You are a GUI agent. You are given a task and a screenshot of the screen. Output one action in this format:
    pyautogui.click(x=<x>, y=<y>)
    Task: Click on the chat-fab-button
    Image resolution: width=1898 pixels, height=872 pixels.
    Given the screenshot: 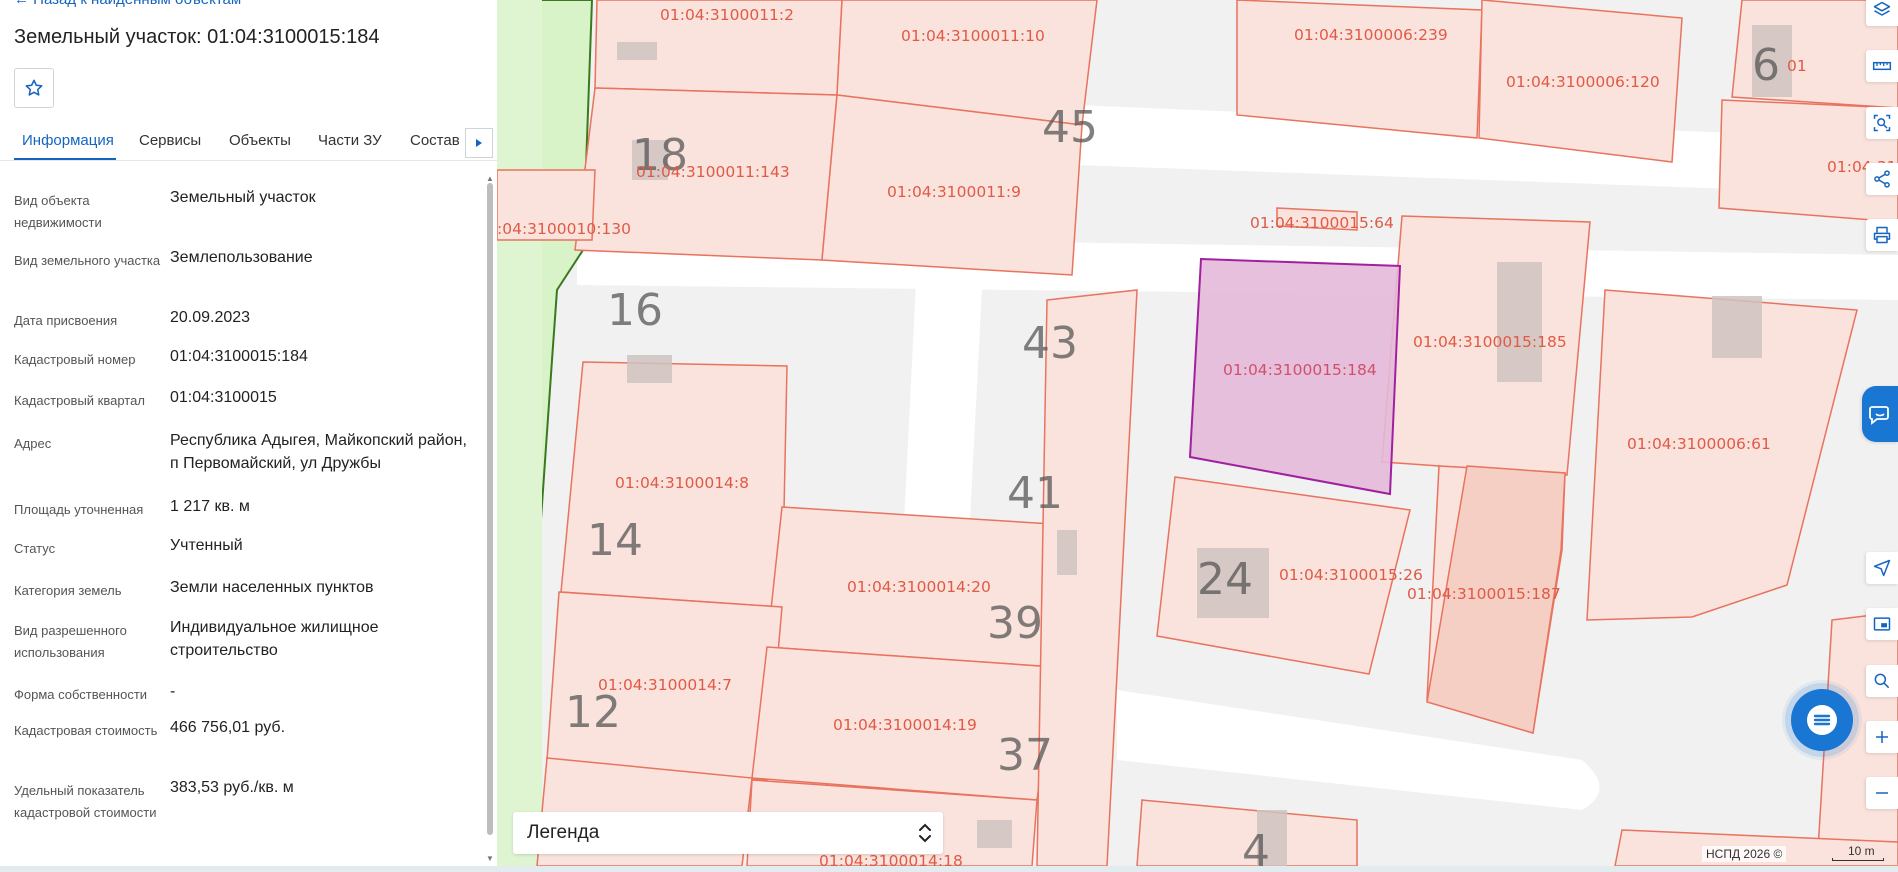 What is the action you would take?
    pyautogui.click(x=1822, y=720)
    